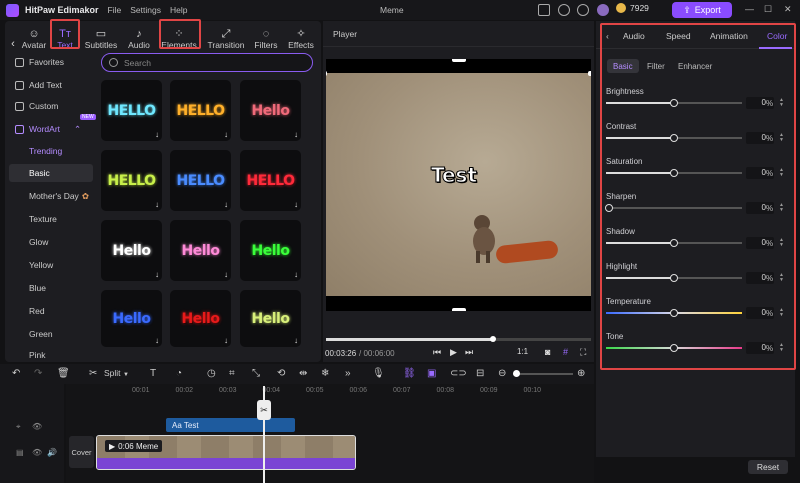  I want to click on tab-effects: ✧ Effects, so click(301, 37).